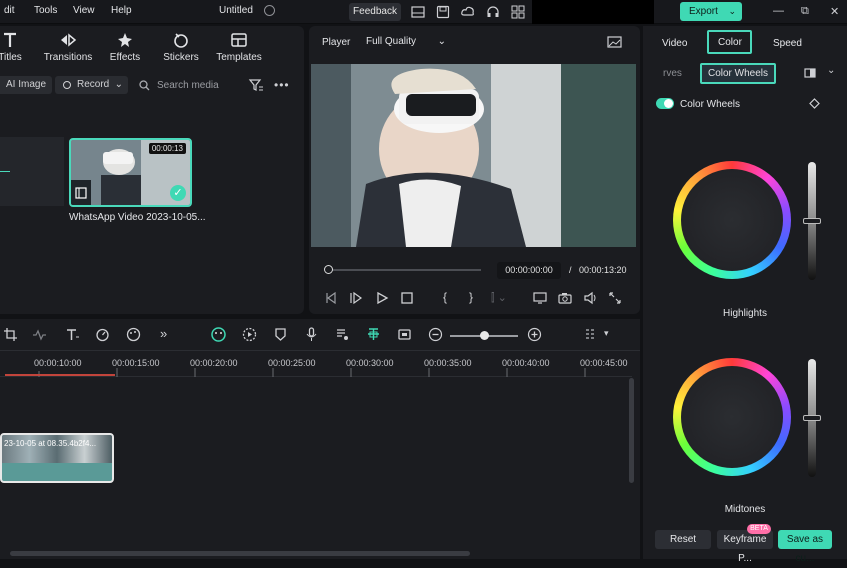 This screenshot has width=847, height=568. Describe the element at coordinates (236, 10) in the screenshot. I see `document-title: Untitled` at that location.